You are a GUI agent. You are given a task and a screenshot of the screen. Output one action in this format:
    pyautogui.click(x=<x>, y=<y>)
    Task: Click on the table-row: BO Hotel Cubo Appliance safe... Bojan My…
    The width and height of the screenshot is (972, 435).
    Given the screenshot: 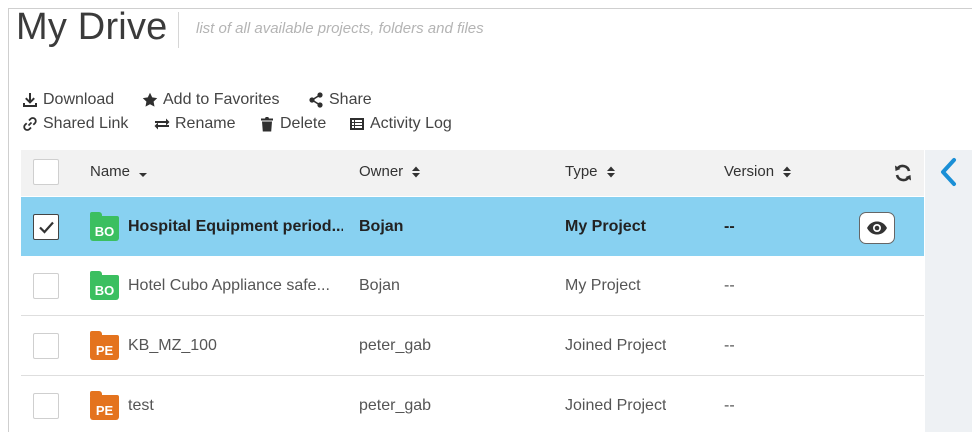 What is the action you would take?
    pyautogui.click(x=472, y=286)
    